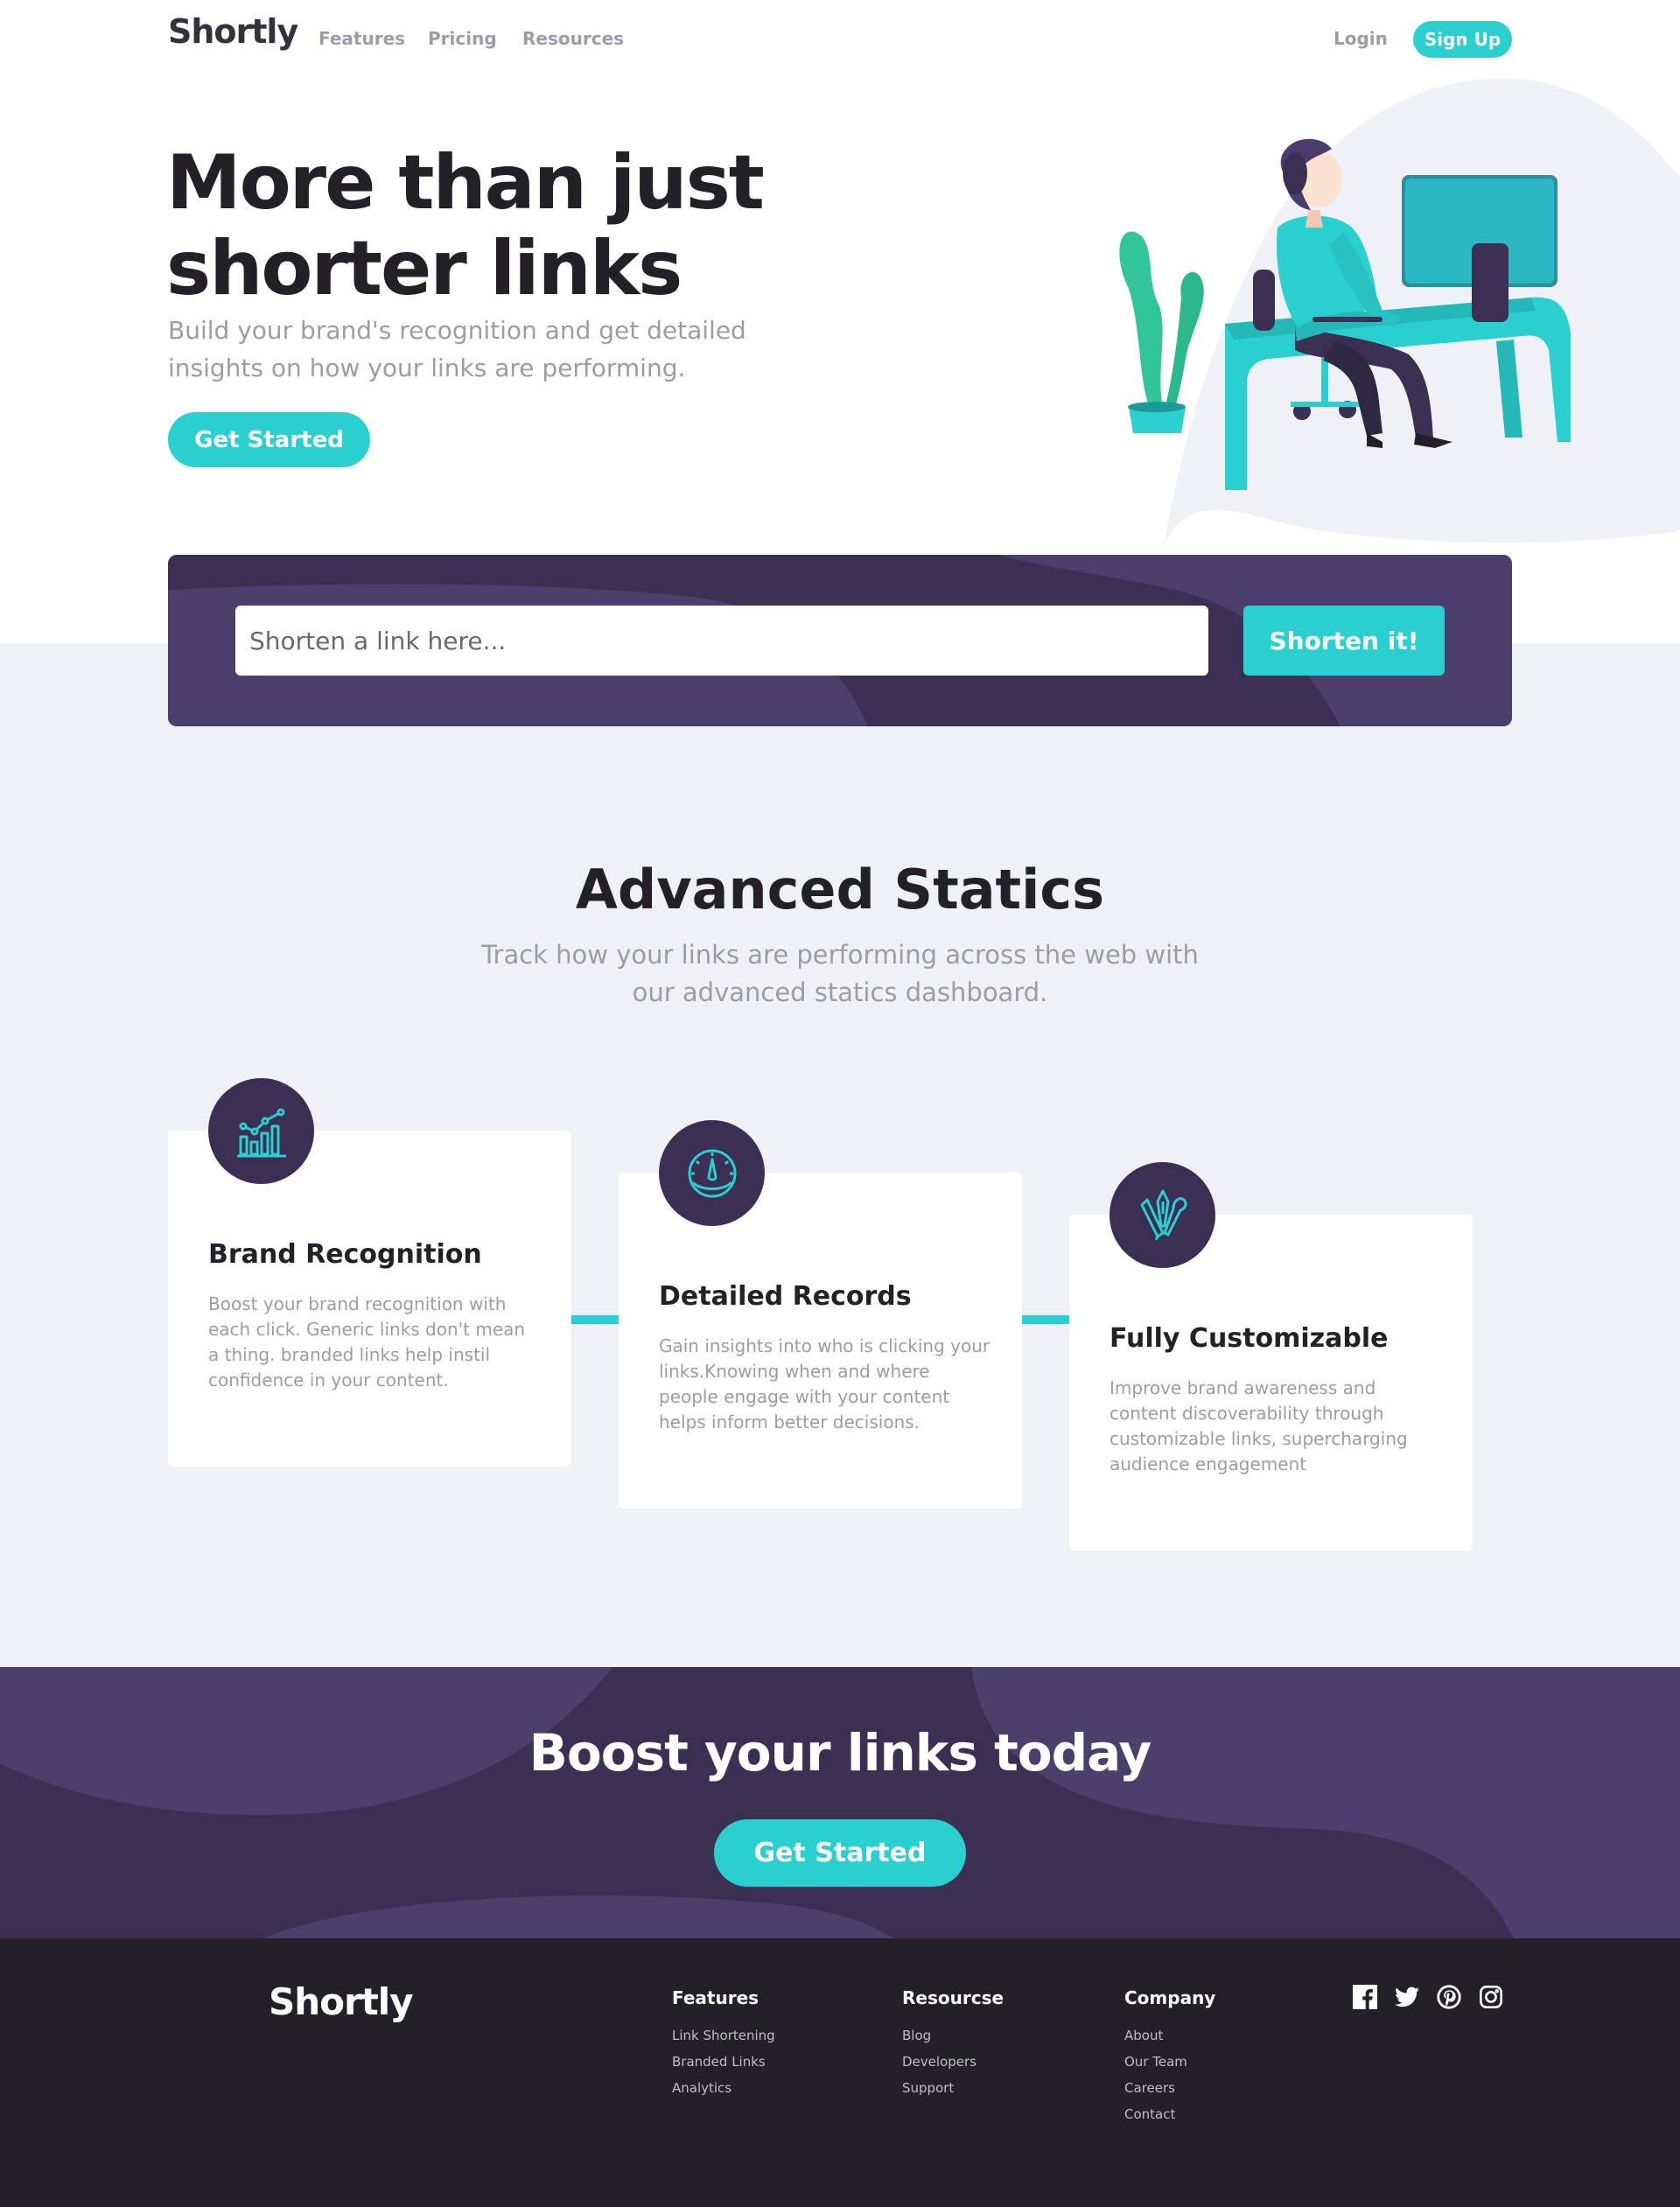  What do you see at coordinates (785, 1296) in the screenshot?
I see `card-title: Detailed Records` at bounding box center [785, 1296].